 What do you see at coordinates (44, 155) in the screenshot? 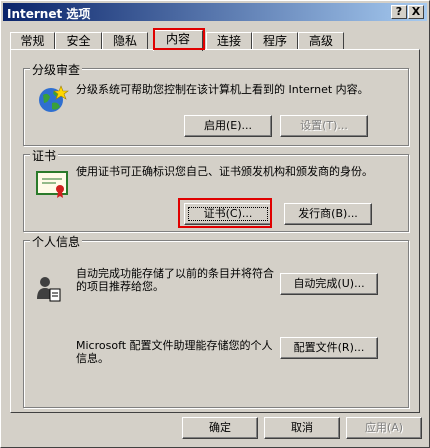
I see `certificates-title: 证书` at bounding box center [44, 155].